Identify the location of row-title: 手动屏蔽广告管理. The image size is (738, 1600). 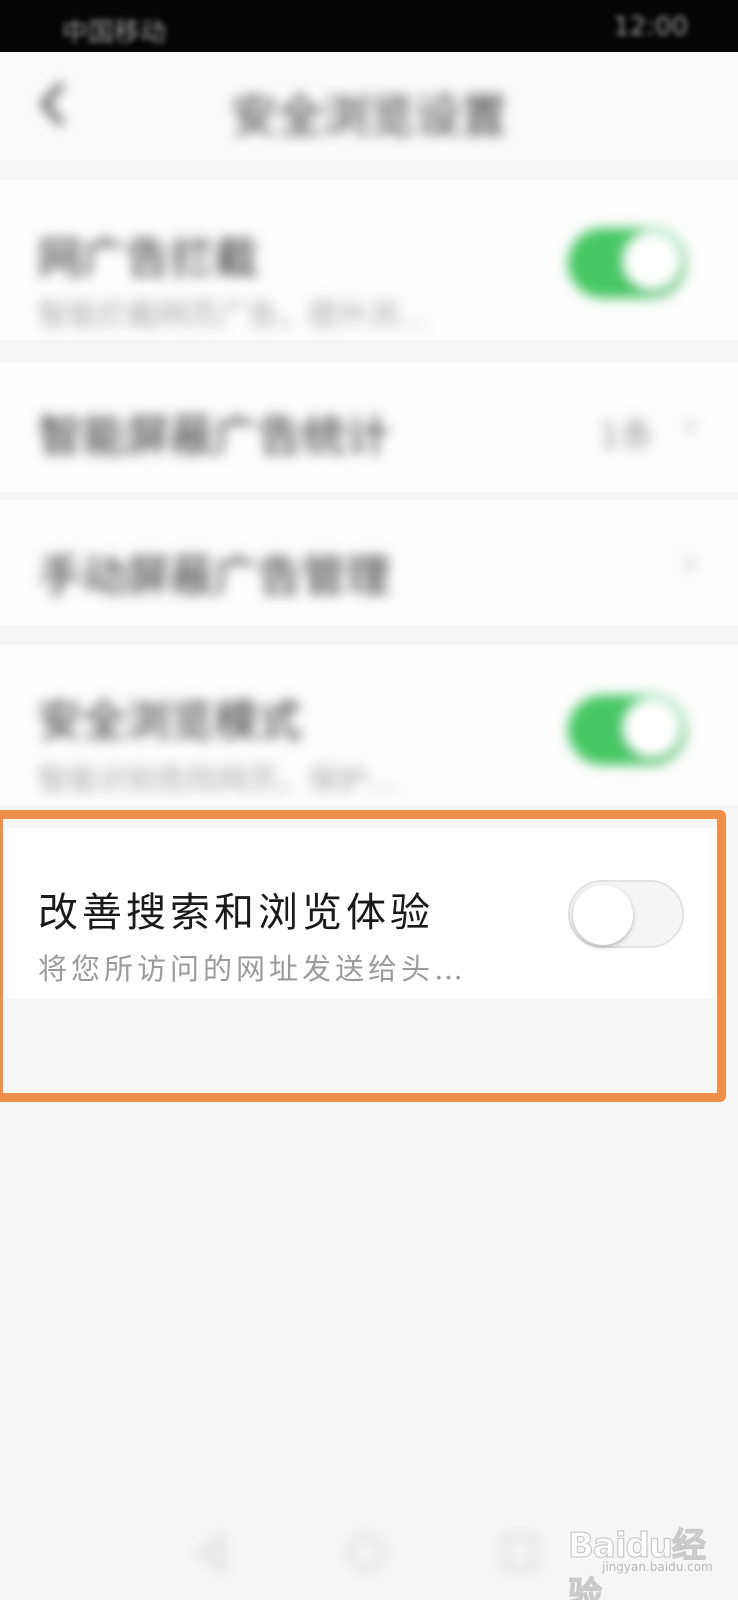
(214, 576).